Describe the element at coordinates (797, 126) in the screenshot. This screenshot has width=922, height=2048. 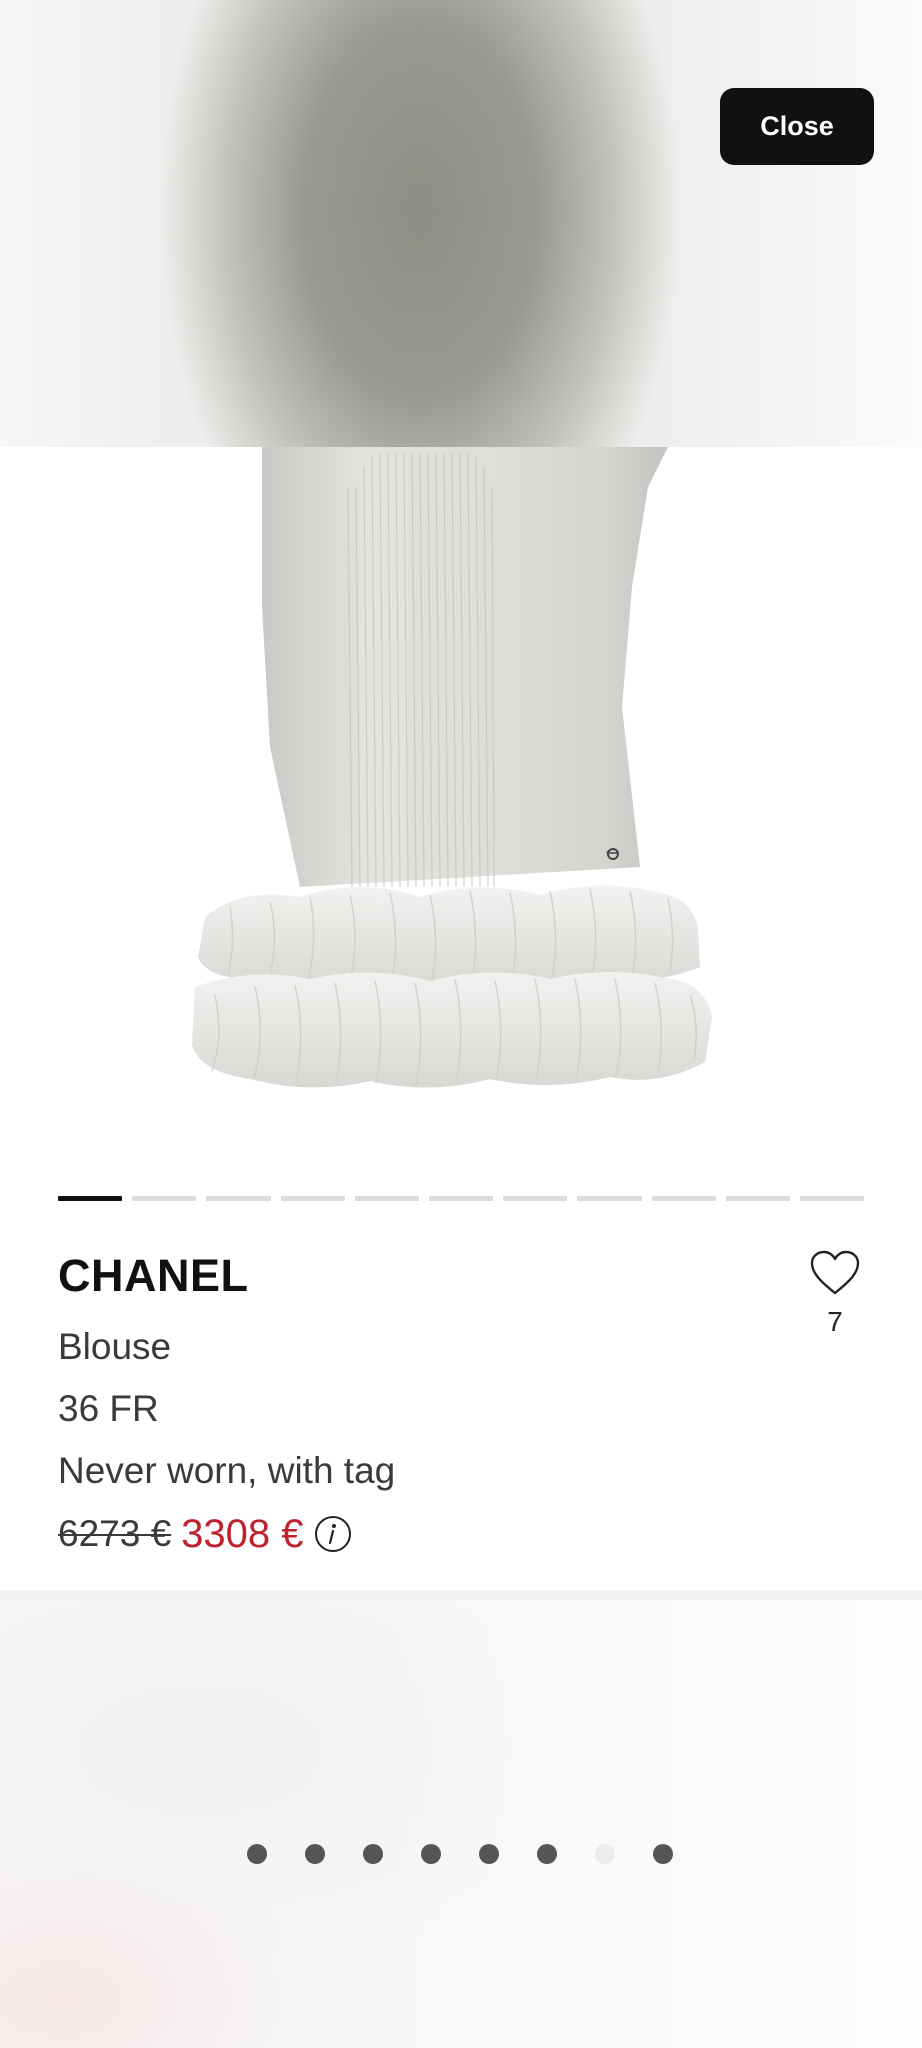
I see `close-button: Close` at that location.